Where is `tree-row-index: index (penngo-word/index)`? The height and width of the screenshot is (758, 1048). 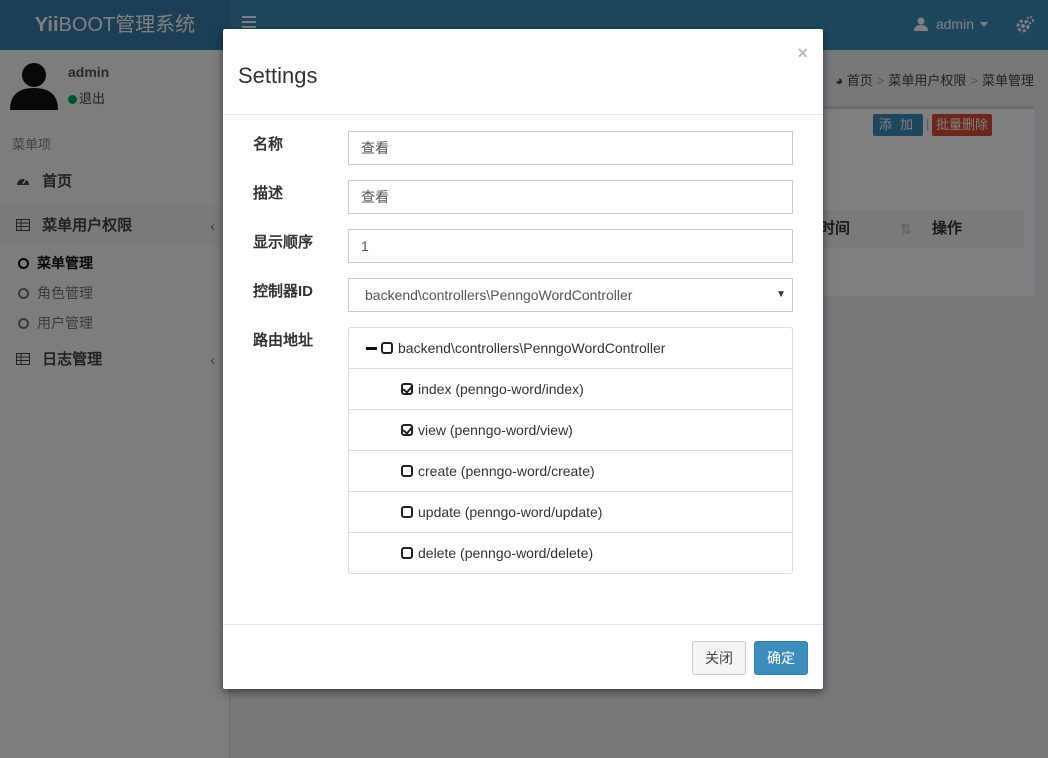 tree-row-index: index (penngo-word/index) is located at coordinates (570, 389).